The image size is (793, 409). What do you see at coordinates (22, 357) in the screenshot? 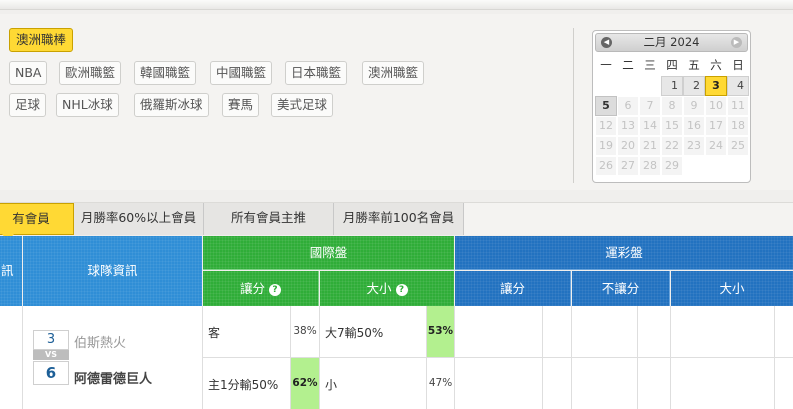
I see `column-divider` at bounding box center [22, 357].